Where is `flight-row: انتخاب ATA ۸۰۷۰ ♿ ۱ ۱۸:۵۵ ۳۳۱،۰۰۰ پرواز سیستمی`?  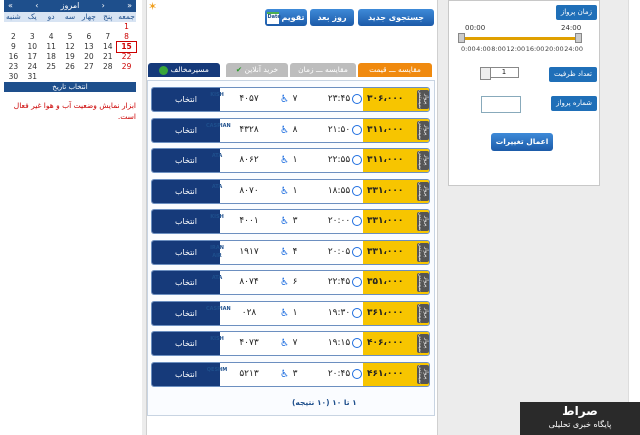
flight-row: انتخاب ATA ۸۰۷۰ ♿ ۱ ۱۸:۵۵ ۳۳۱،۰۰۰ پرواز سیستمی is located at coordinates (290, 191).